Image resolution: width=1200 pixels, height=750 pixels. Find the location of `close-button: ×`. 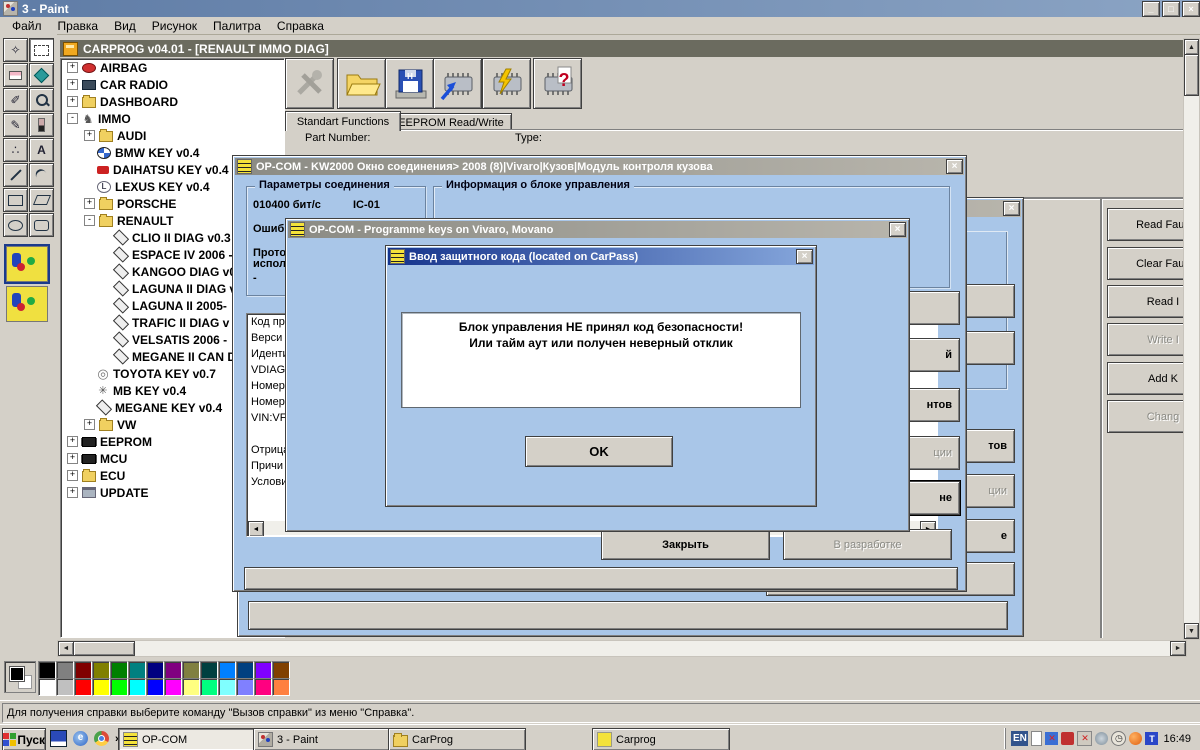

close-button: × is located at coordinates (1191, 8).